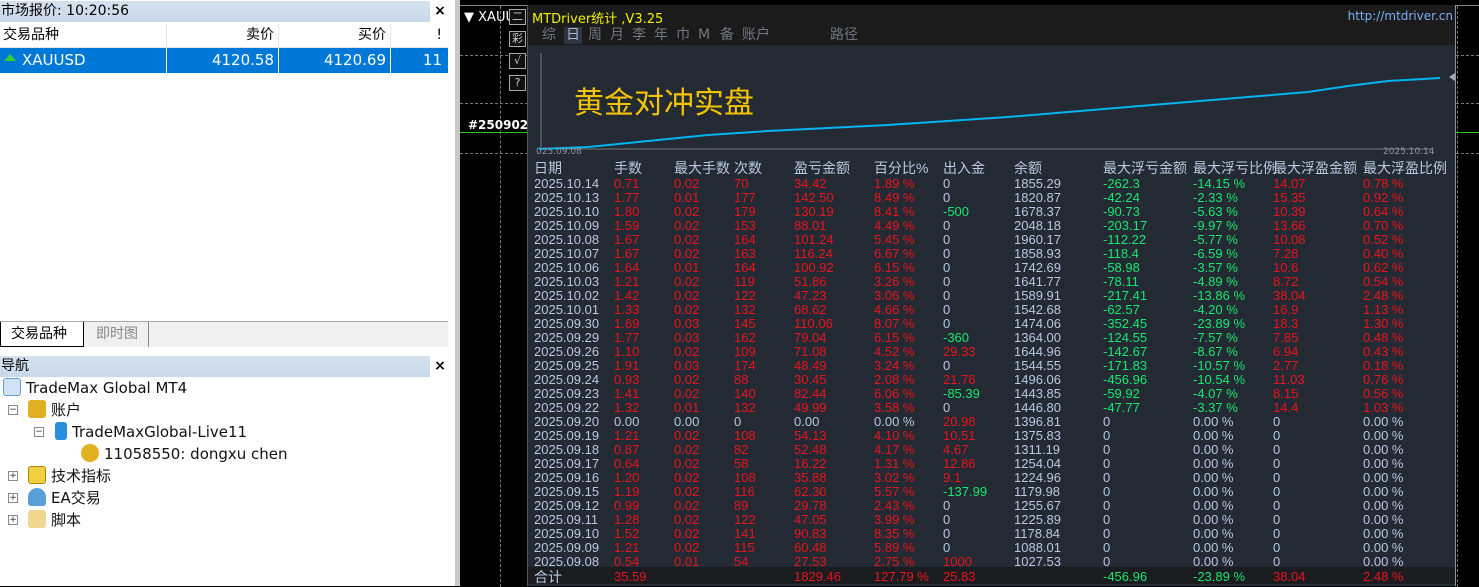 The image size is (1479, 587). What do you see at coordinates (573, 35) in the screenshot?
I see `mtdriver-tab: 日` at bounding box center [573, 35].